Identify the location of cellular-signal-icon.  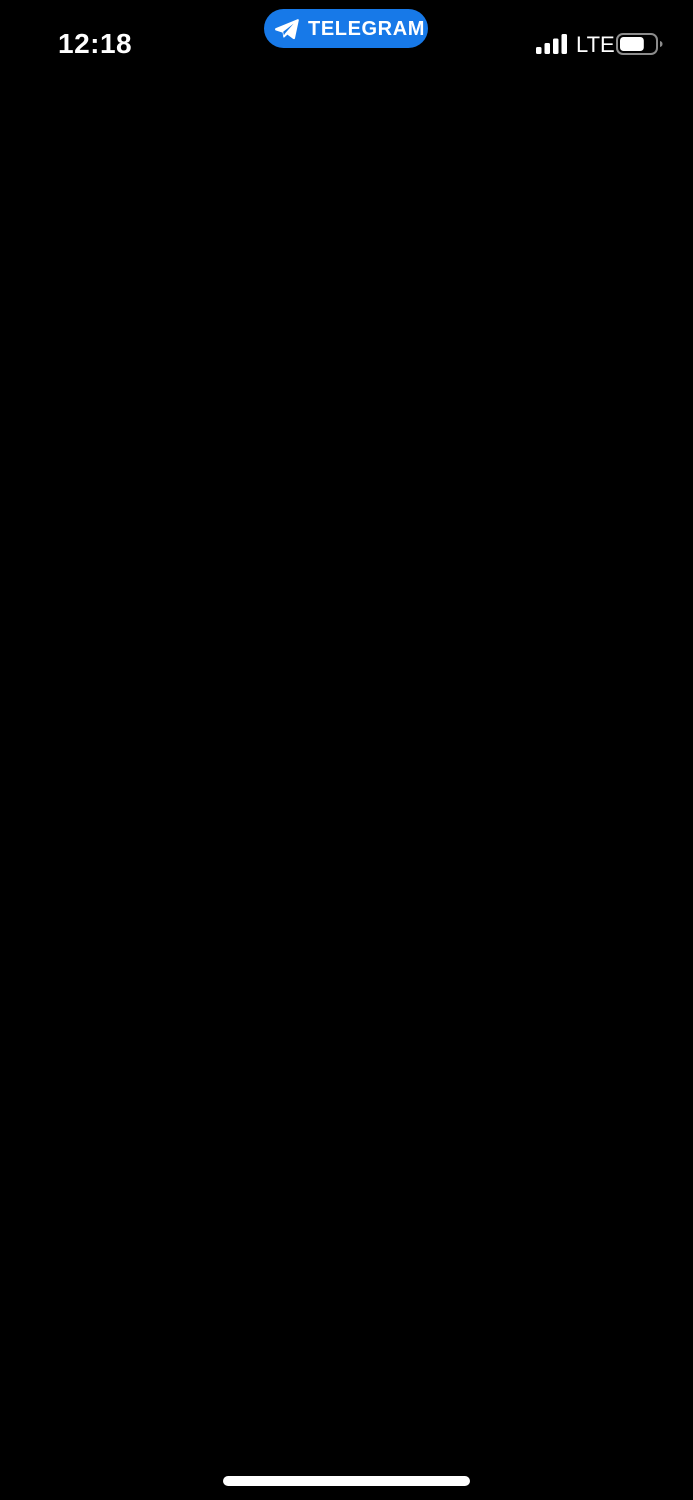
(551, 44).